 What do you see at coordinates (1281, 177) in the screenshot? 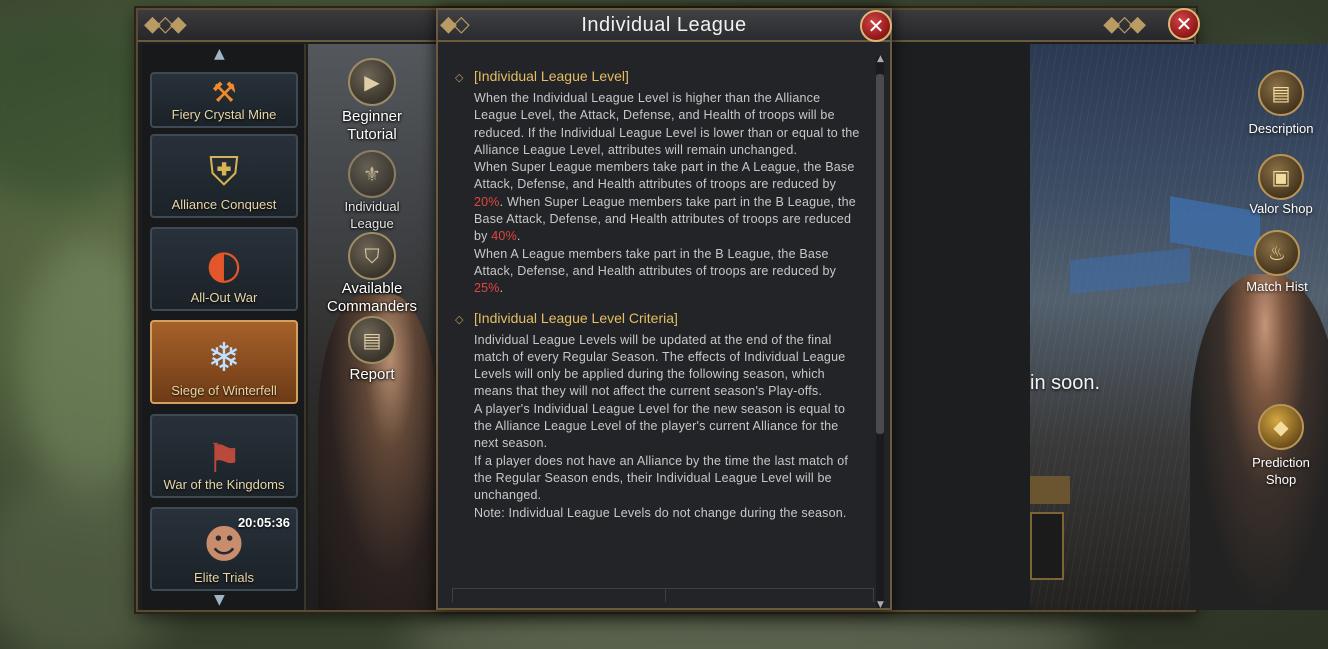
I see `chest-icon: ▣` at bounding box center [1281, 177].